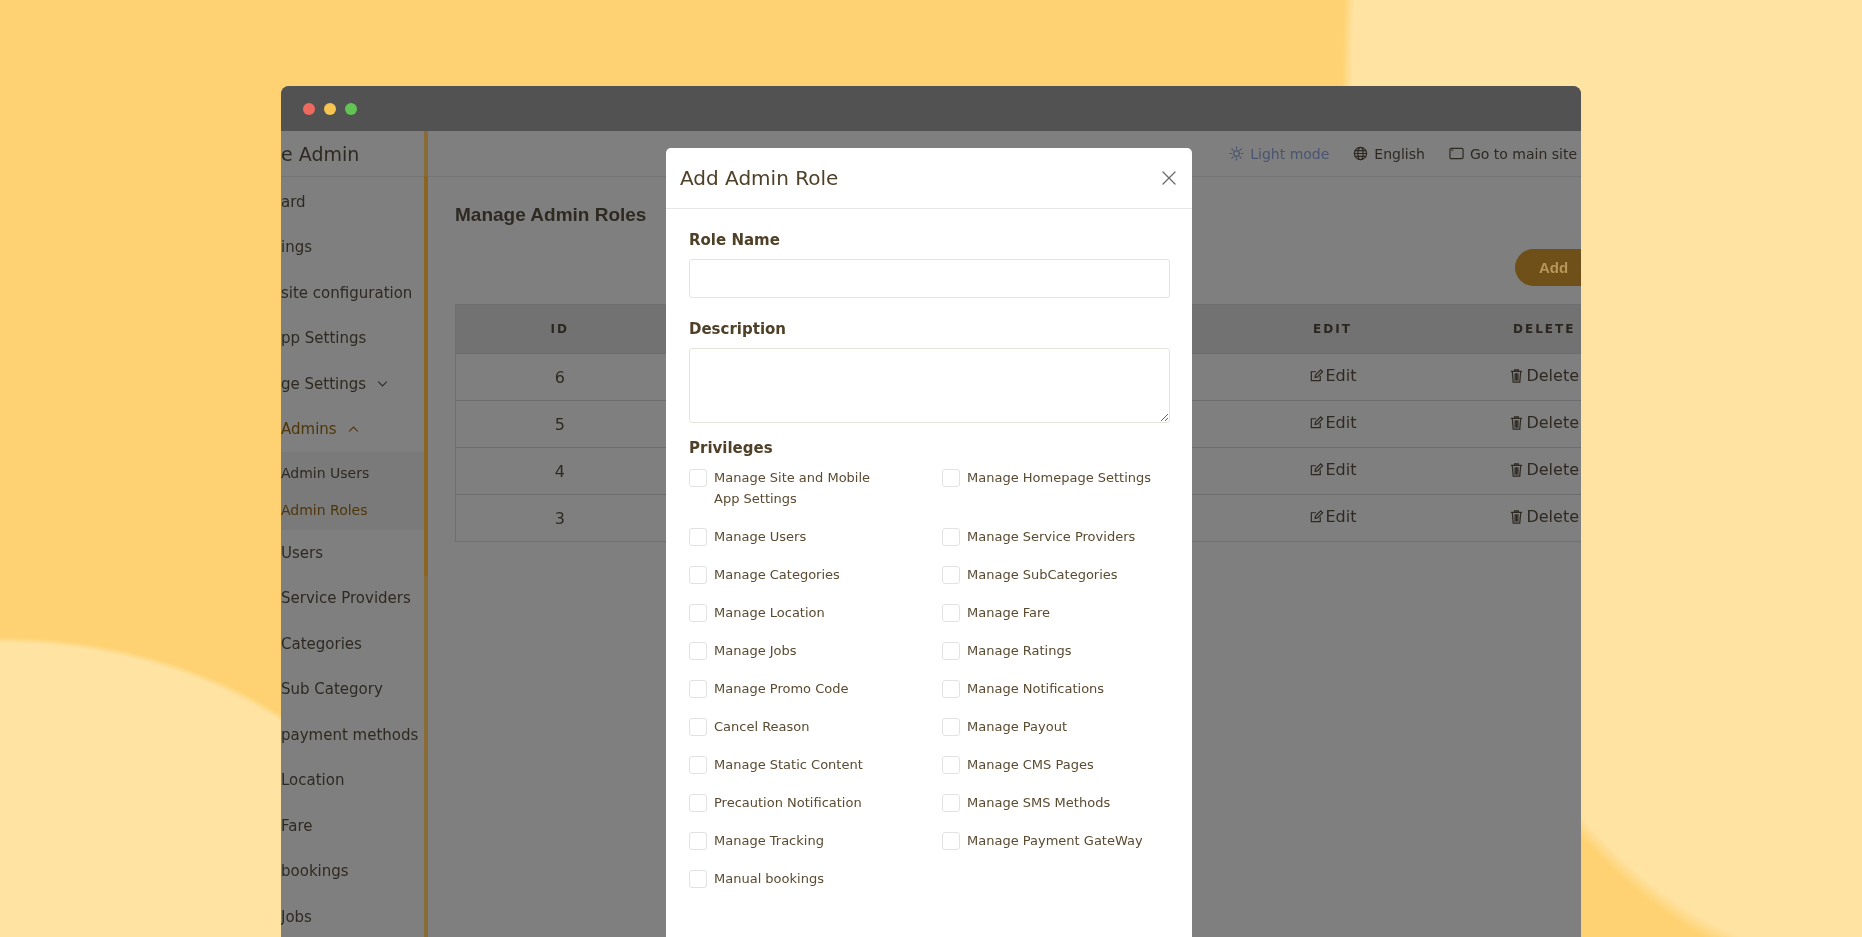 Image resolution: width=1862 pixels, height=937 pixels. Describe the element at coordinates (769, 613) in the screenshot. I see `checkbox-label: Manage Location` at that location.